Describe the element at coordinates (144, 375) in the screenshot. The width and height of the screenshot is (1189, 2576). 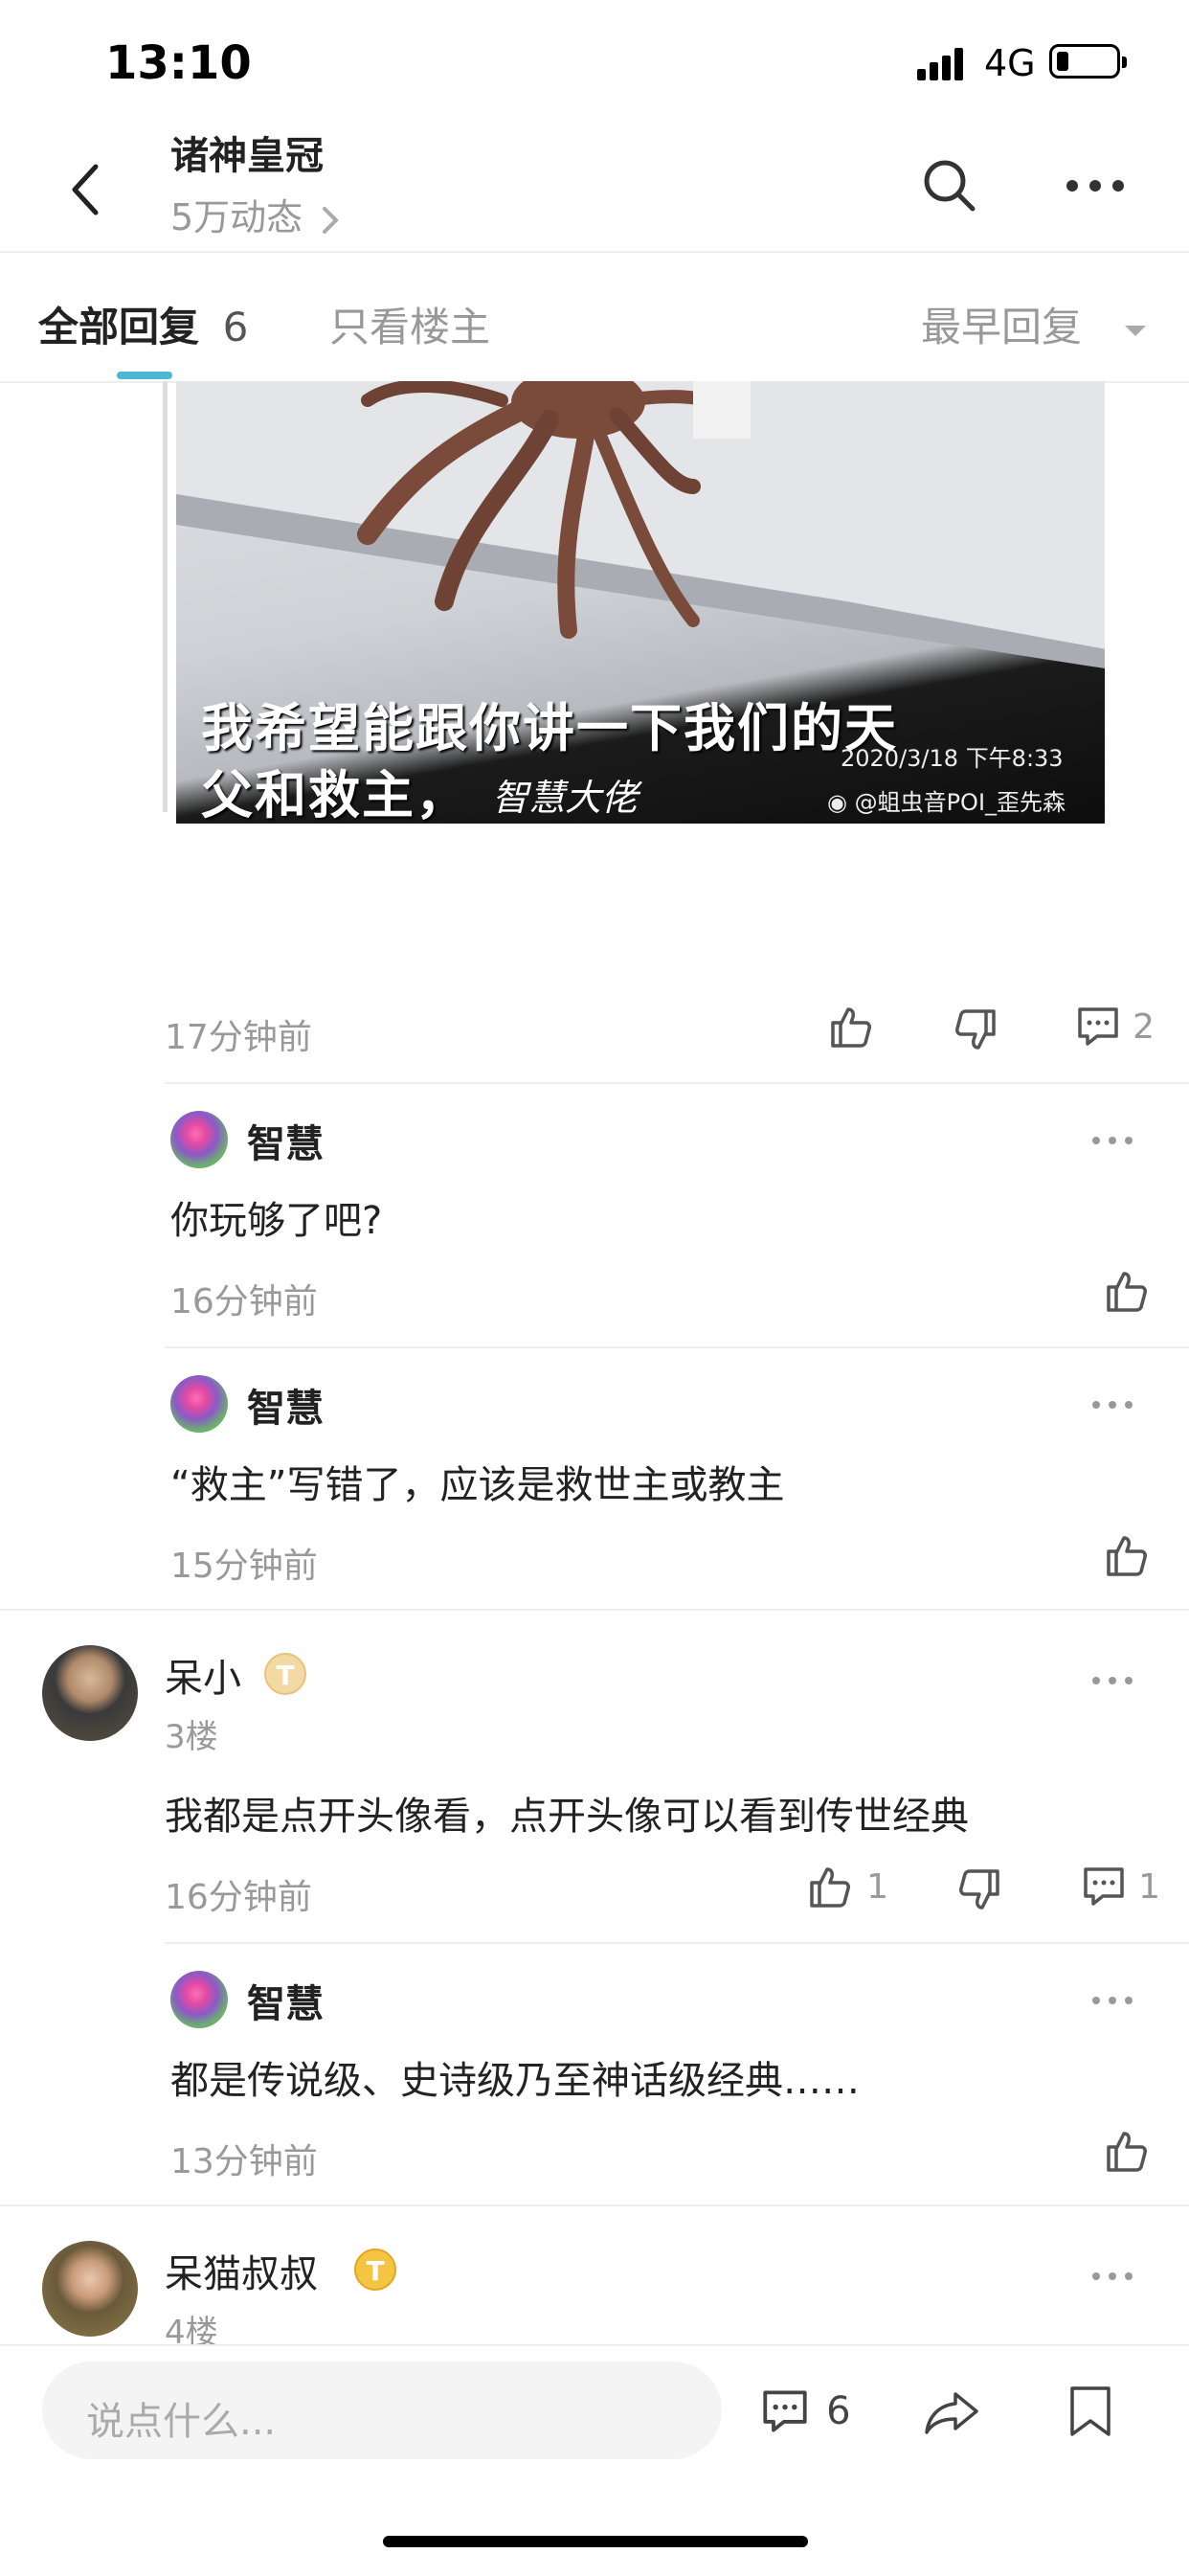
I see `tab-indicator` at that location.